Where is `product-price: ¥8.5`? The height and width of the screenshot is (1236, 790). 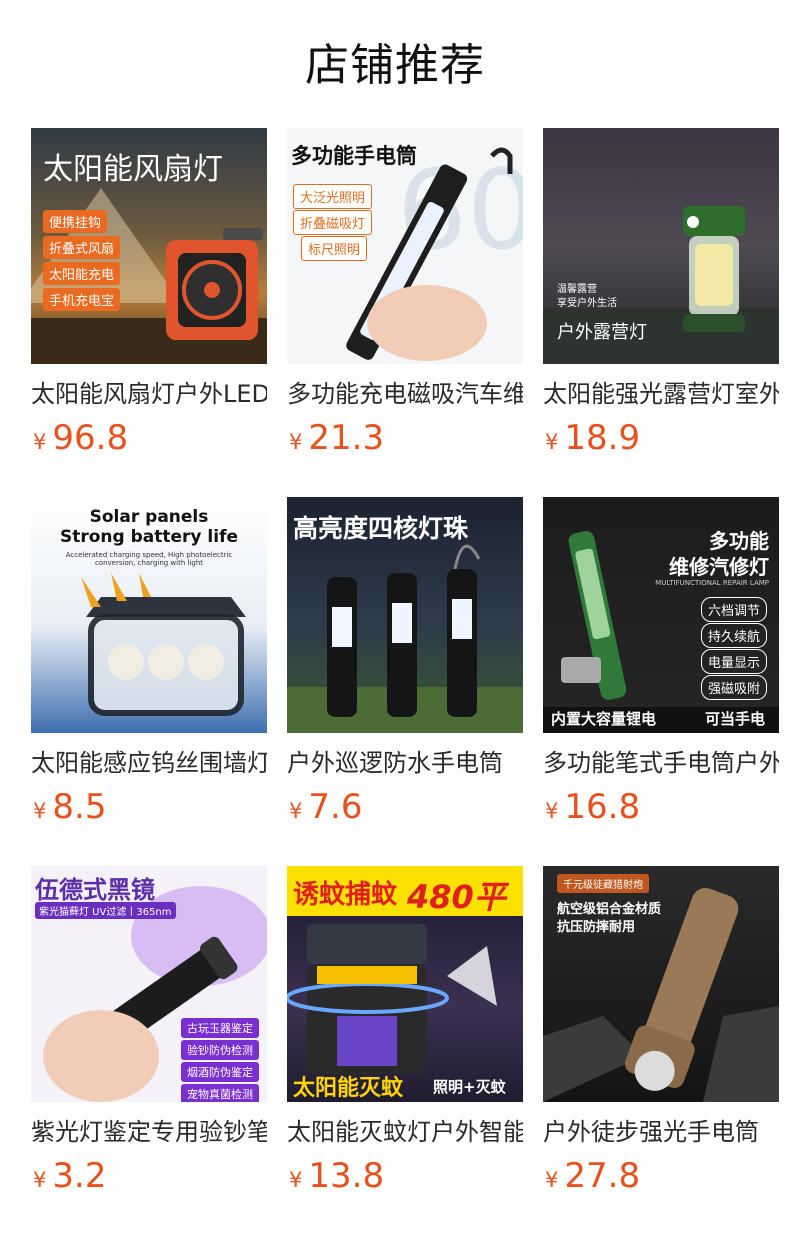 product-price: ¥8.5 is located at coordinates (69, 807).